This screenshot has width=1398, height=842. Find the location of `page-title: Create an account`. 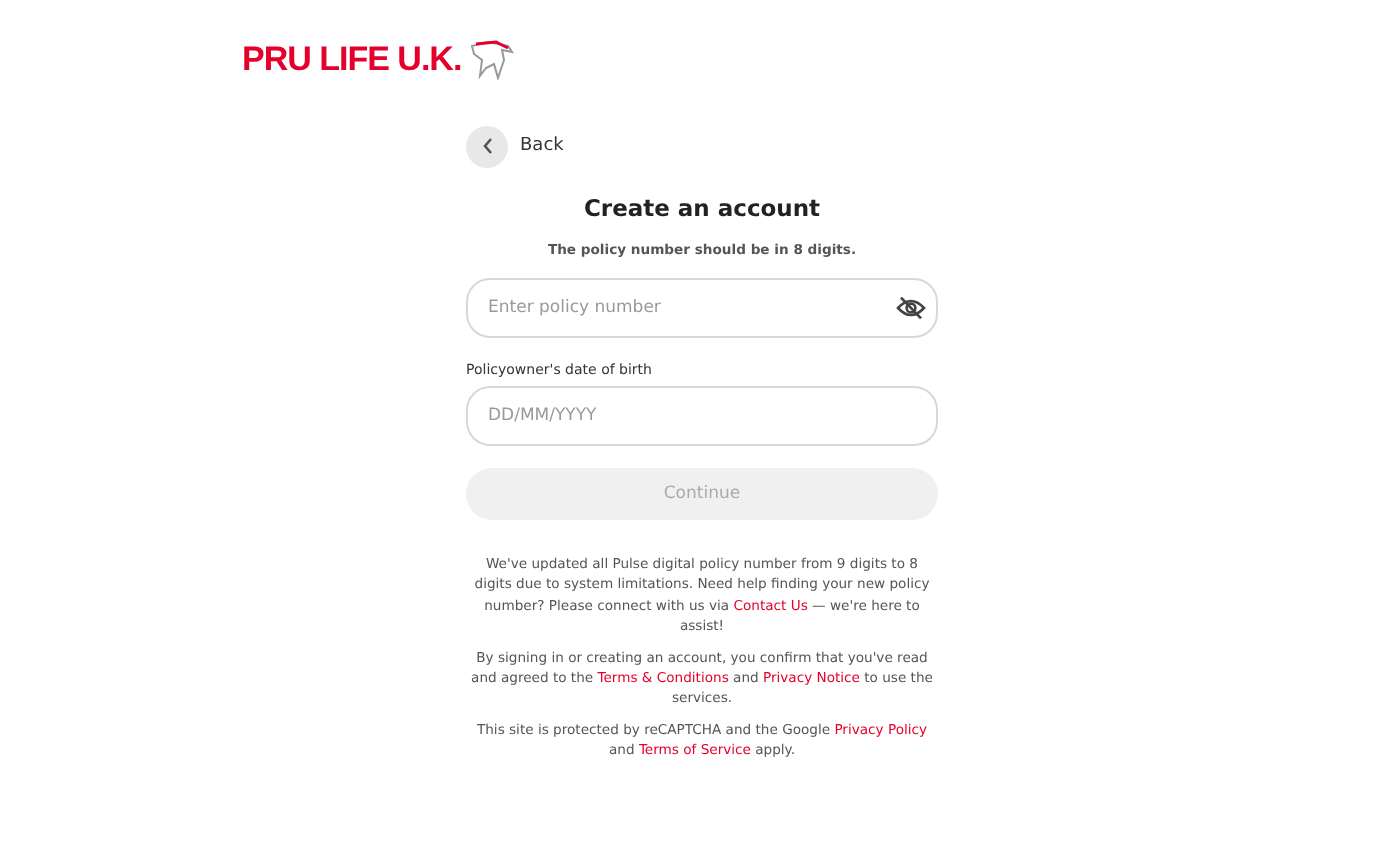

page-title: Create an account is located at coordinates (702, 208).